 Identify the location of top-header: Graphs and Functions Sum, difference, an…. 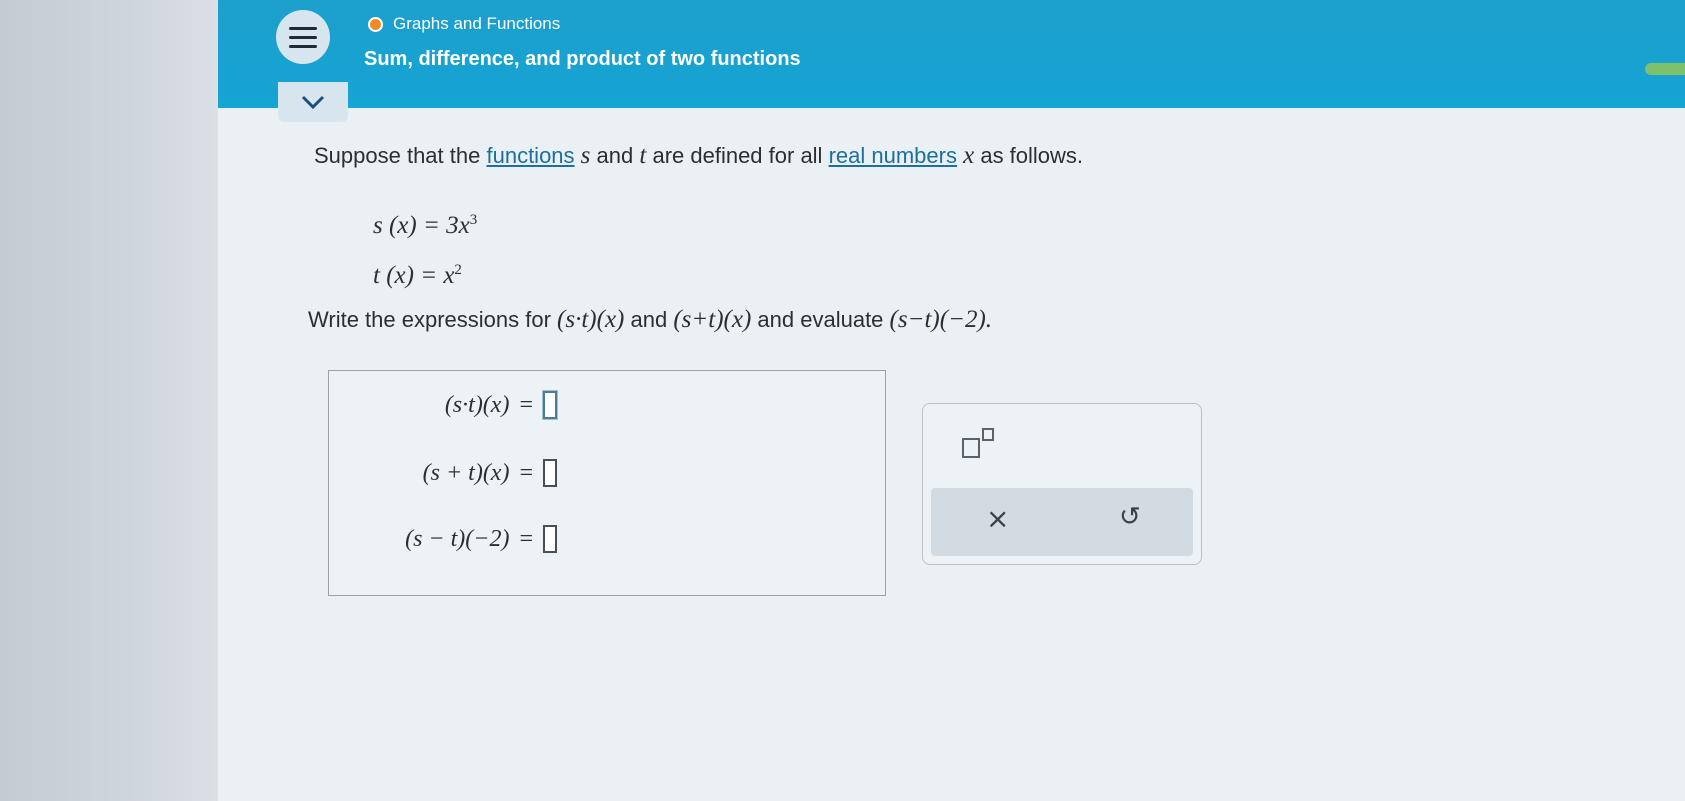
(951, 54).